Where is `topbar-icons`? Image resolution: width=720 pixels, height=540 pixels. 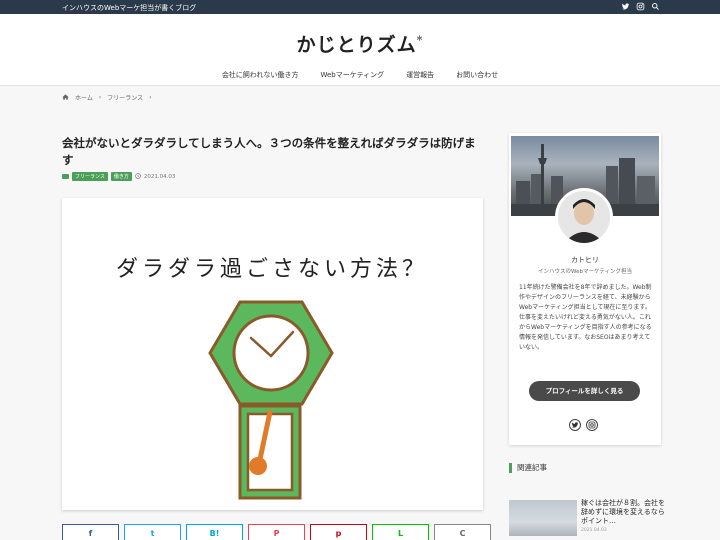 topbar-icons is located at coordinates (640, 6).